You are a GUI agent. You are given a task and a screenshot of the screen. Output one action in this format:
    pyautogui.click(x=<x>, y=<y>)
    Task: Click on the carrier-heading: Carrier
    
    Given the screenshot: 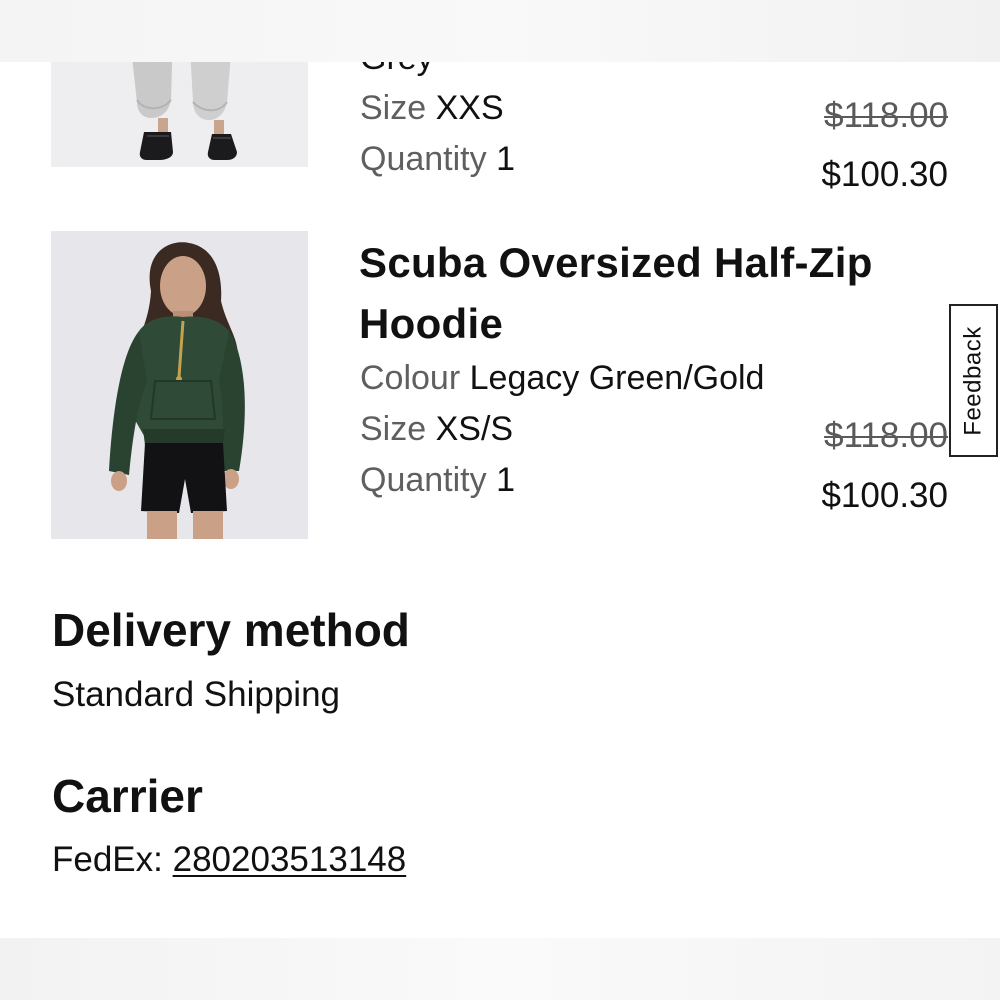 What is the action you would take?
    pyautogui.click(x=127, y=796)
    